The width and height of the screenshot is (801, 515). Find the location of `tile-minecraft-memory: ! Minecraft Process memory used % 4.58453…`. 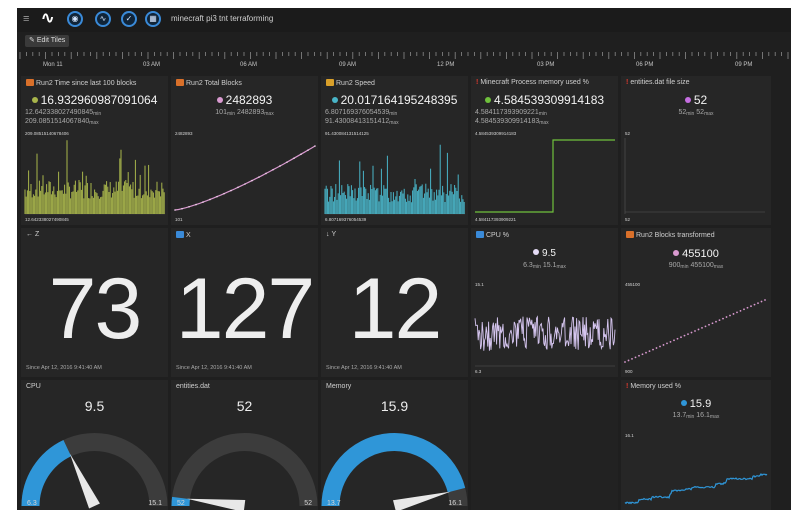

tile-minecraft-memory: ! Minecraft Process memory used % 4.58453… is located at coordinates (544, 150).